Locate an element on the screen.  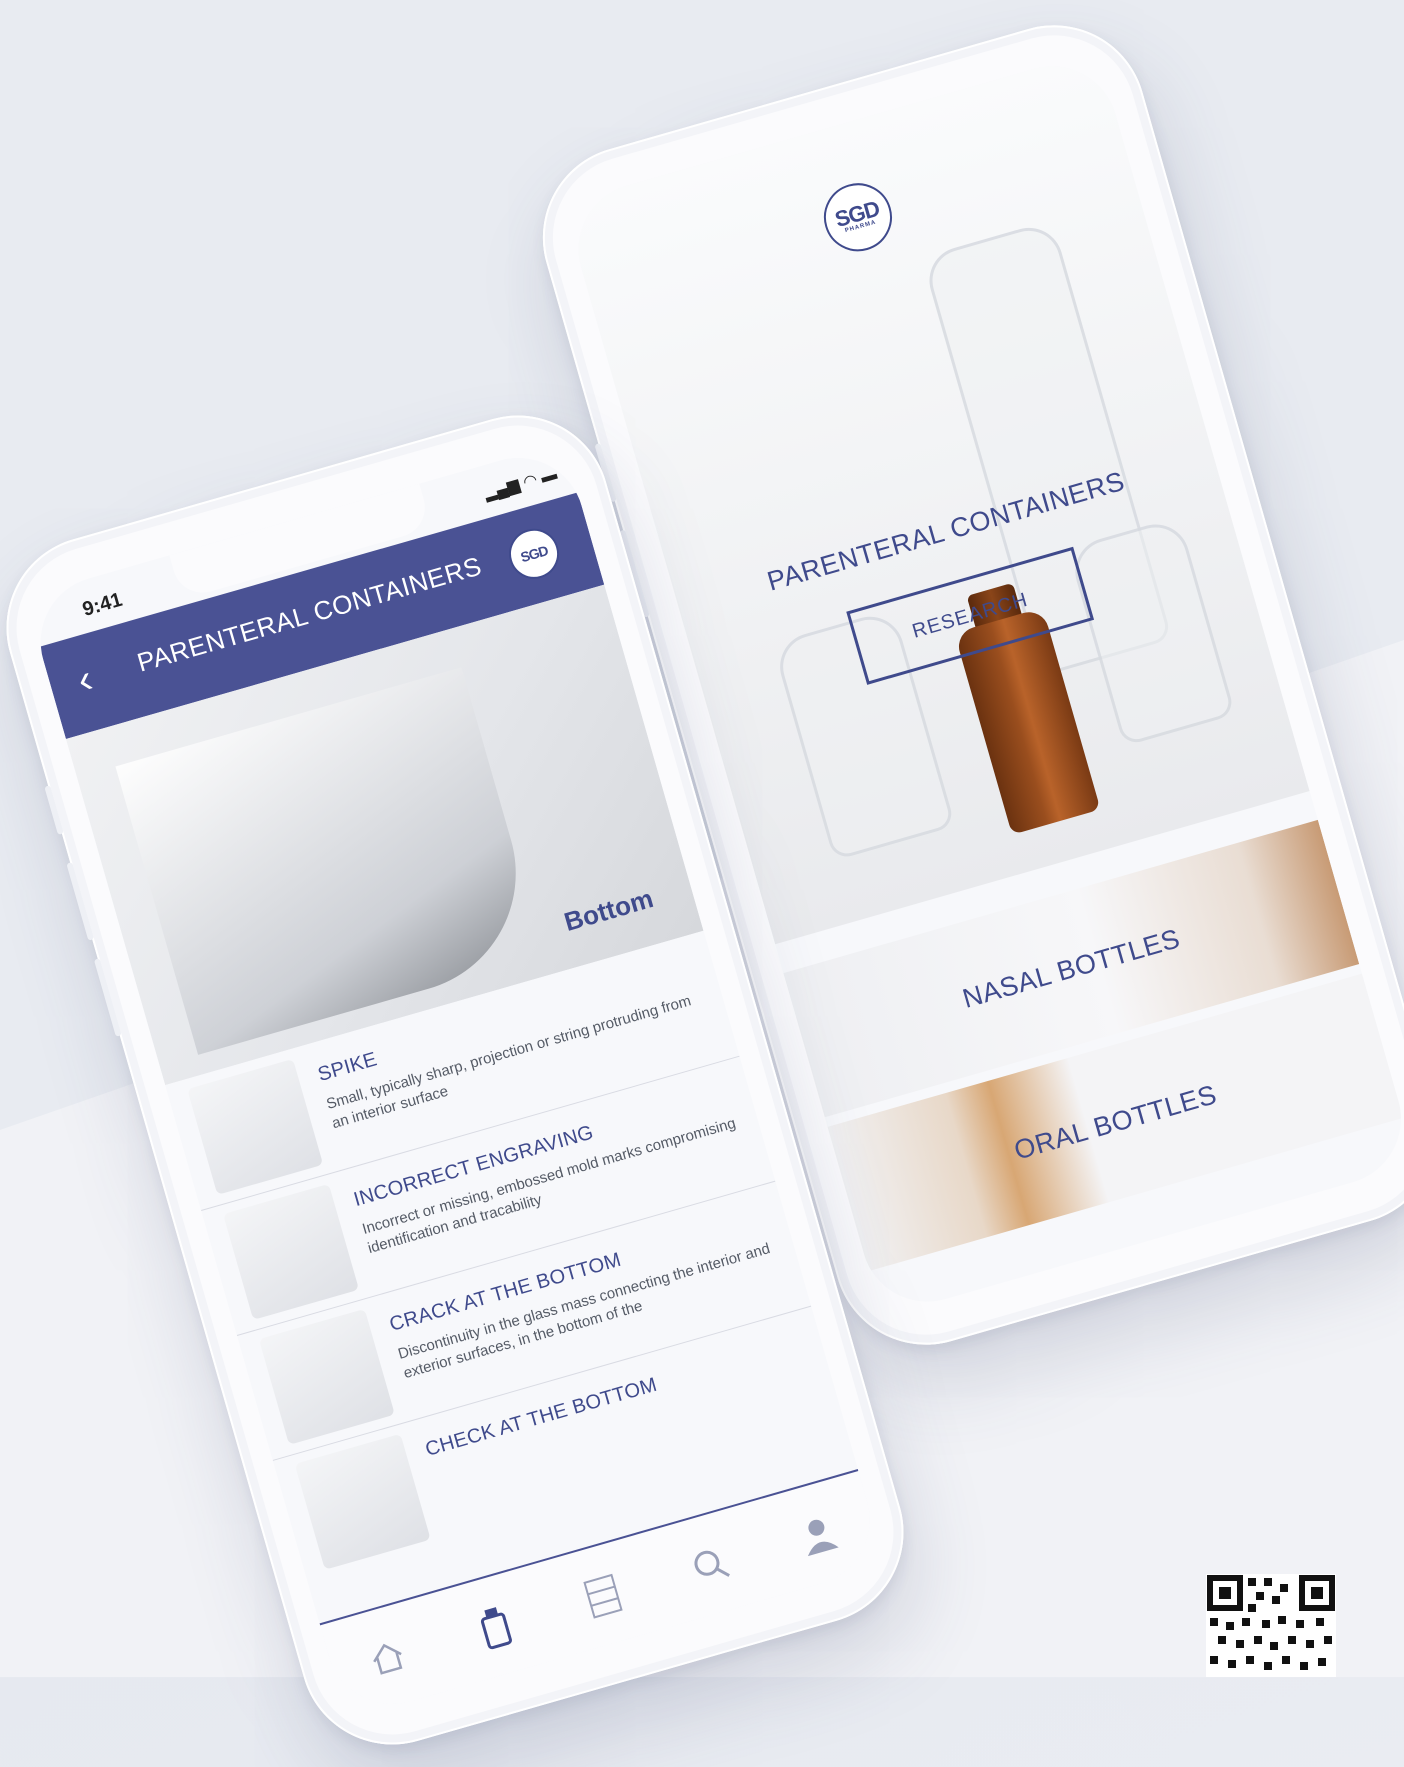
defect-title: SPIKE is located at coordinates (347, 1067).